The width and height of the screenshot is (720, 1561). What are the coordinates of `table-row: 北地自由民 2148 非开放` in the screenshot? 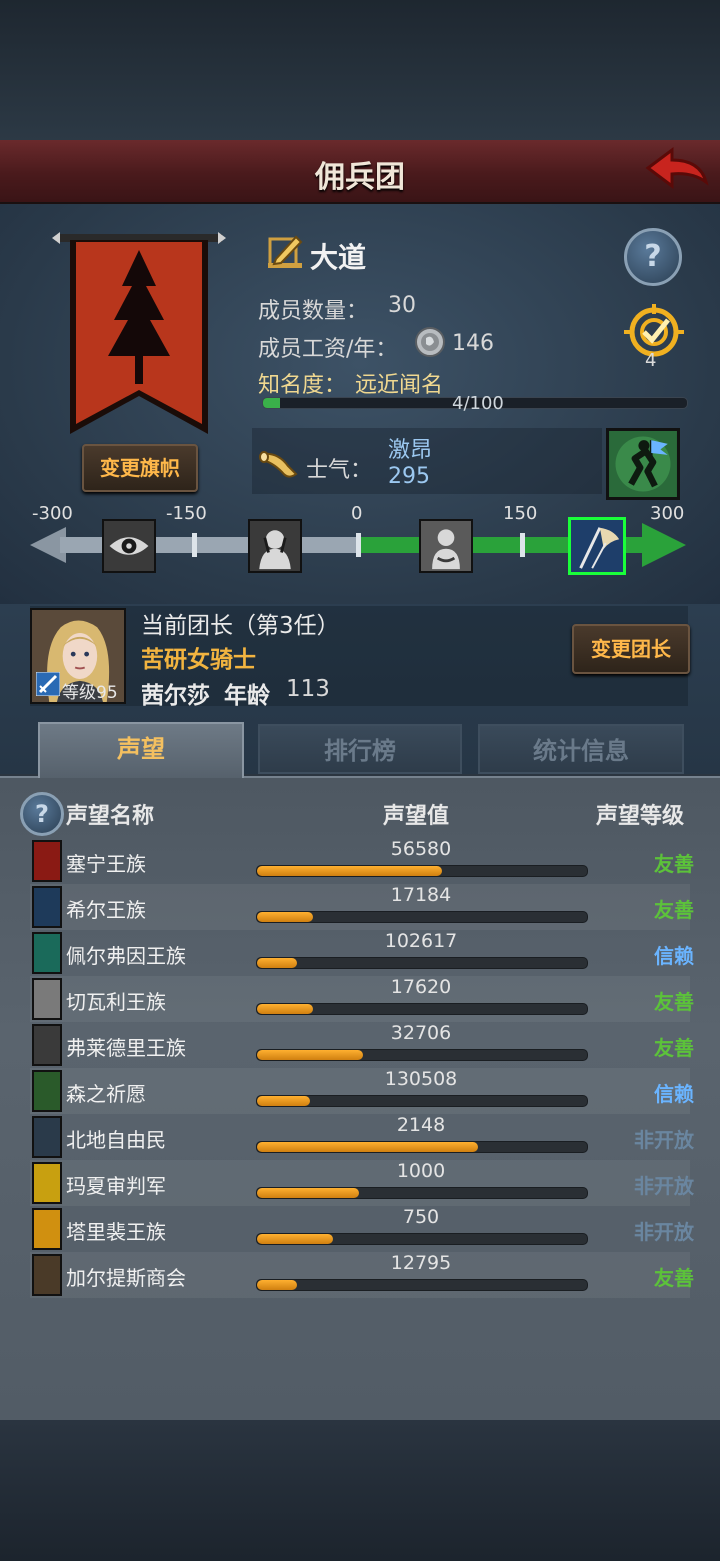 It's located at (362, 1137).